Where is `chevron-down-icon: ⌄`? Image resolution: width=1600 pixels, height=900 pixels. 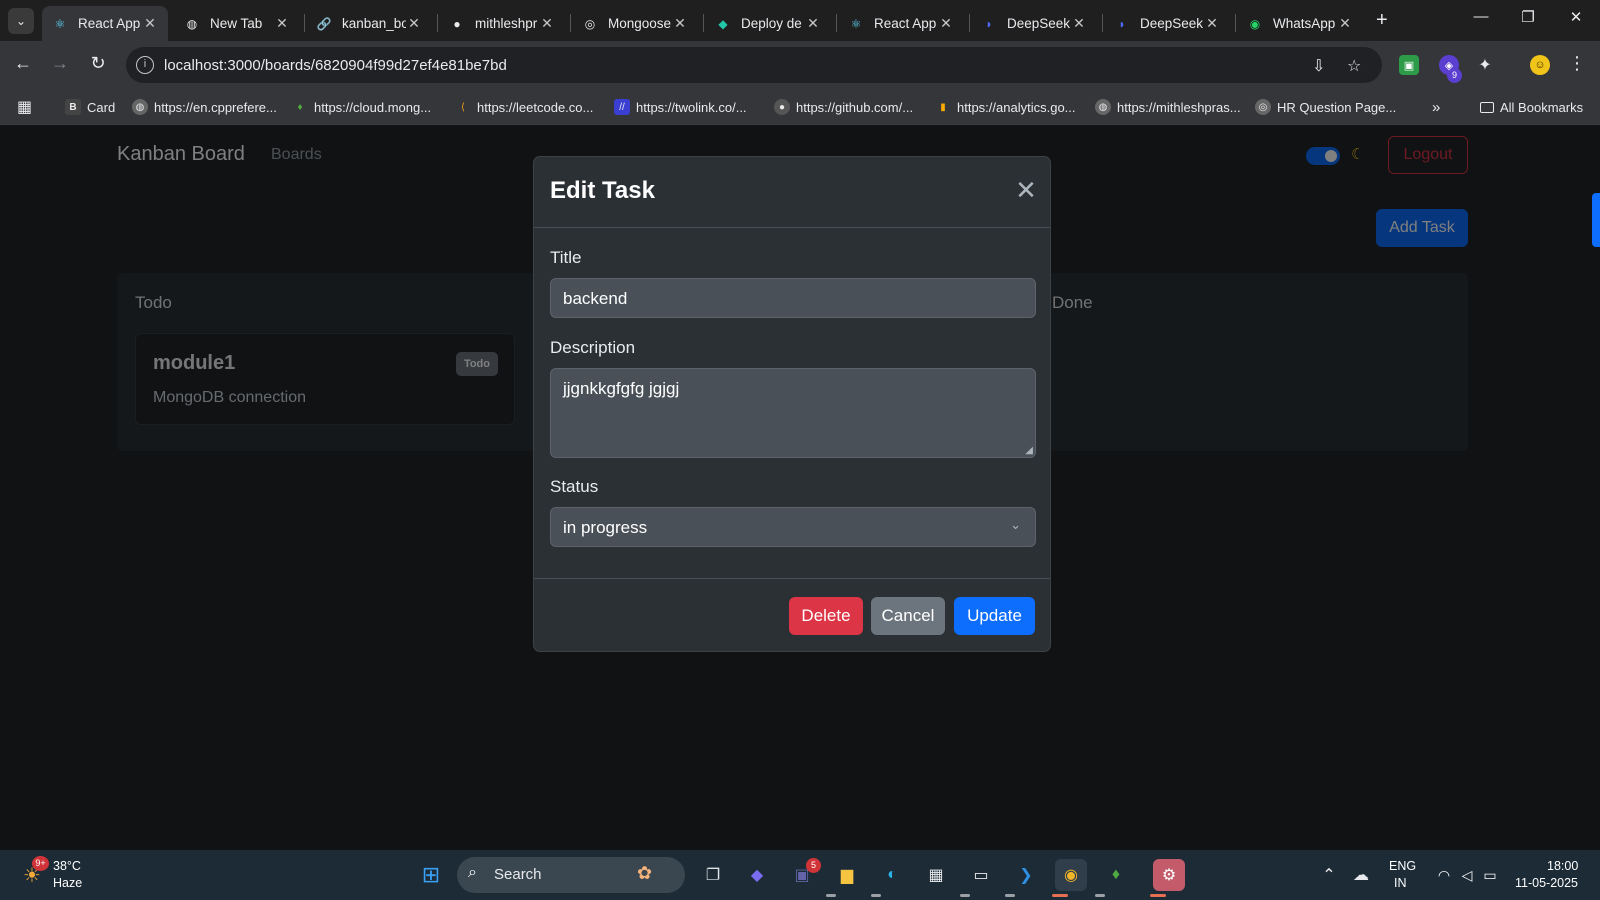 chevron-down-icon: ⌄ is located at coordinates (1015, 524).